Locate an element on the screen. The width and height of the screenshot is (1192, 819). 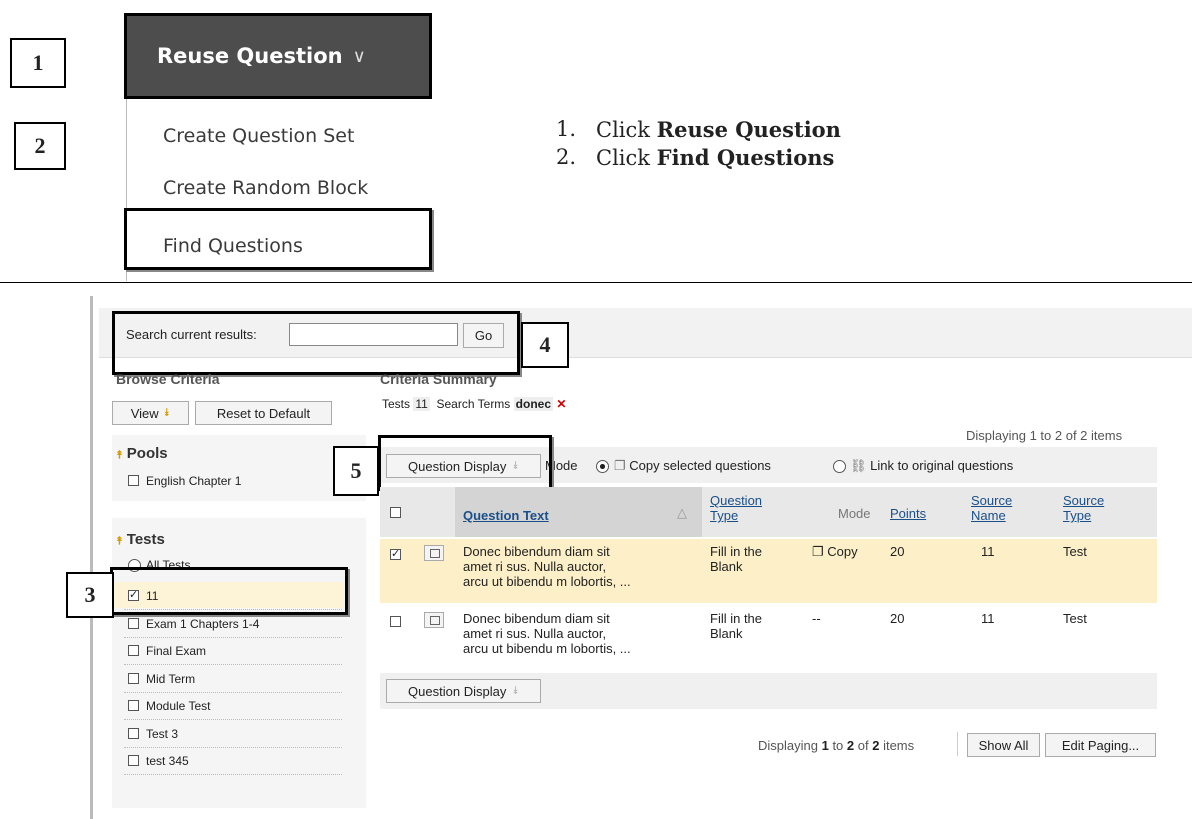
chevron-down-icon: ∨ is located at coordinates (359, 56).